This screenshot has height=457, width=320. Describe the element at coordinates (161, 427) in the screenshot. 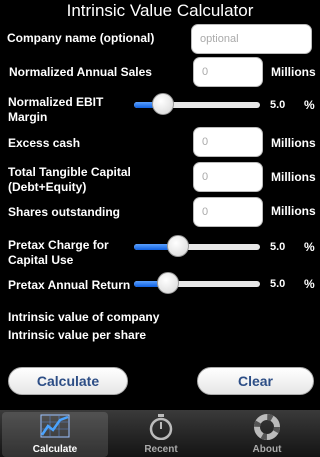

I see `stopwatch-icon` at that location.